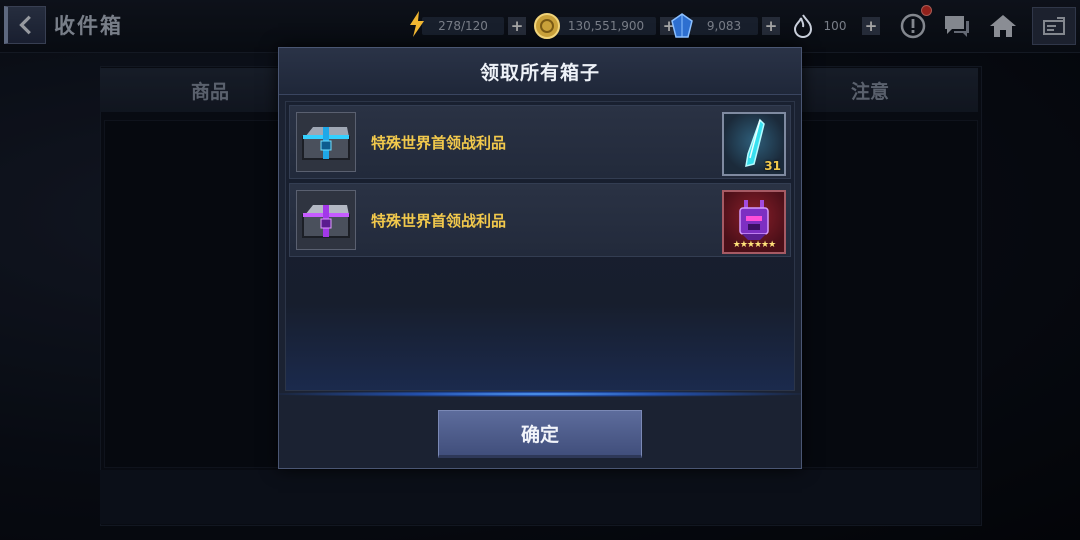  What do you see at coordinates (326, 142) in the screenshot?
I see `blue-chest-icon` at bounding box center [326, 142].